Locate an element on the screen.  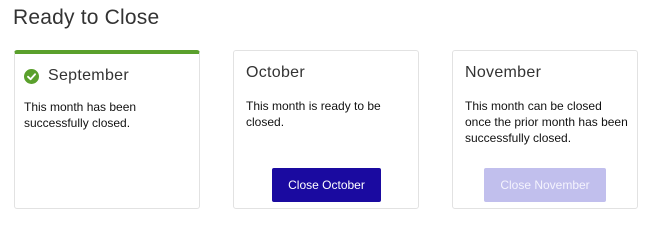
page-title: Ready to Close is located at coordinates (86, 17).